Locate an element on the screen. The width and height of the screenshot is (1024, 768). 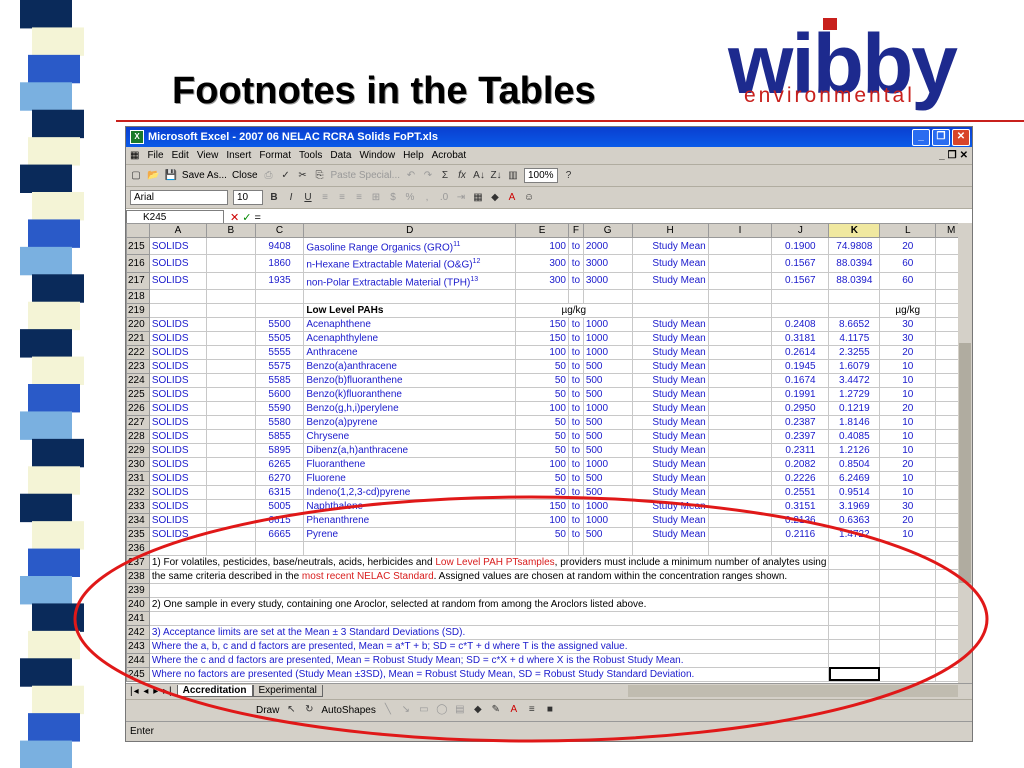
sort-asc-icon: A↓ is located at coordinates (479, 176).